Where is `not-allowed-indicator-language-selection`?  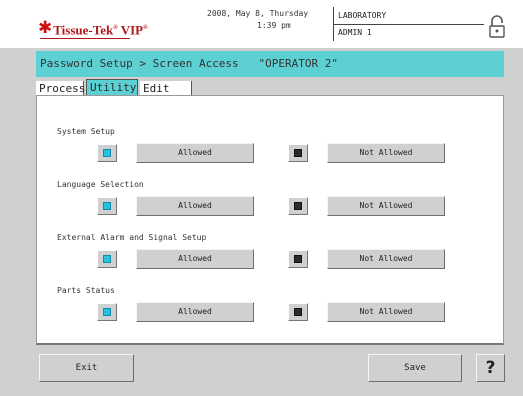 not-allowed-indicator-language-selection is located at coordinates (298, 206).